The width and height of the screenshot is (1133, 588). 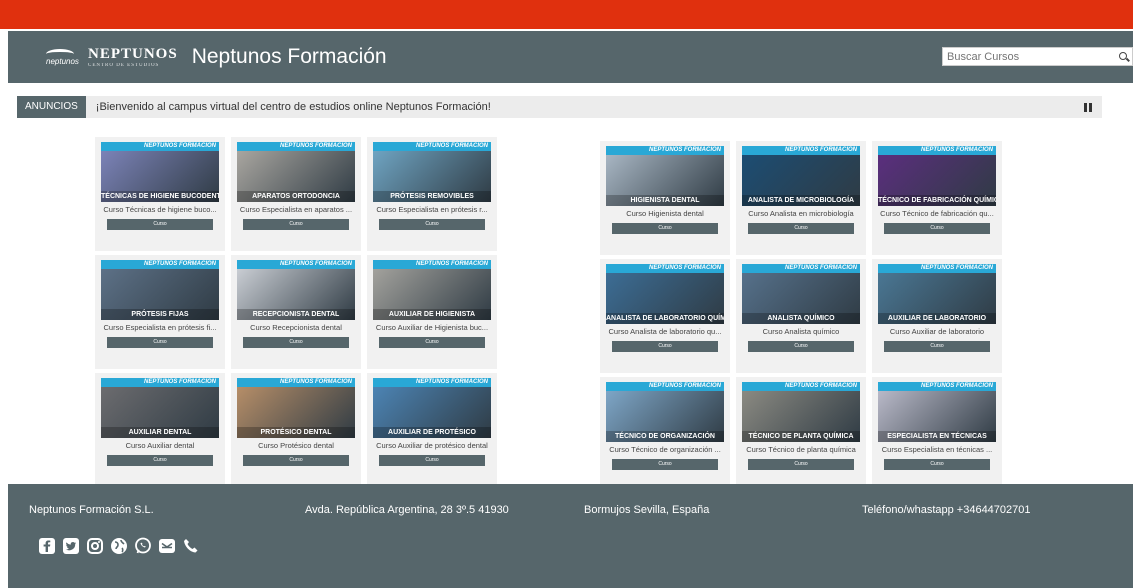 I want to click on course-thumbnail: NEPTUNOS FORMACIÓN ANALISTA QUÍMICO, so click(x=801, y=294).